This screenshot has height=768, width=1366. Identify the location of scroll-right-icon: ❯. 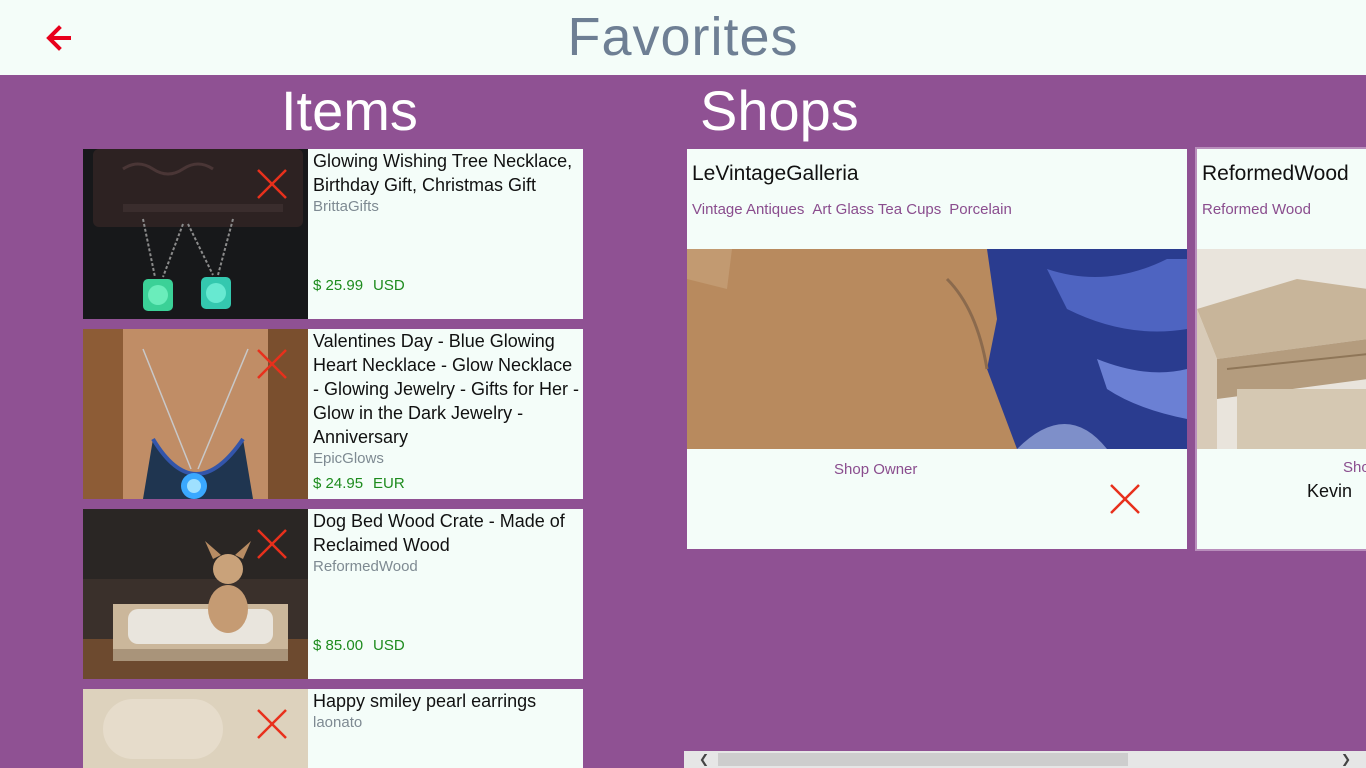
(1346, 759).